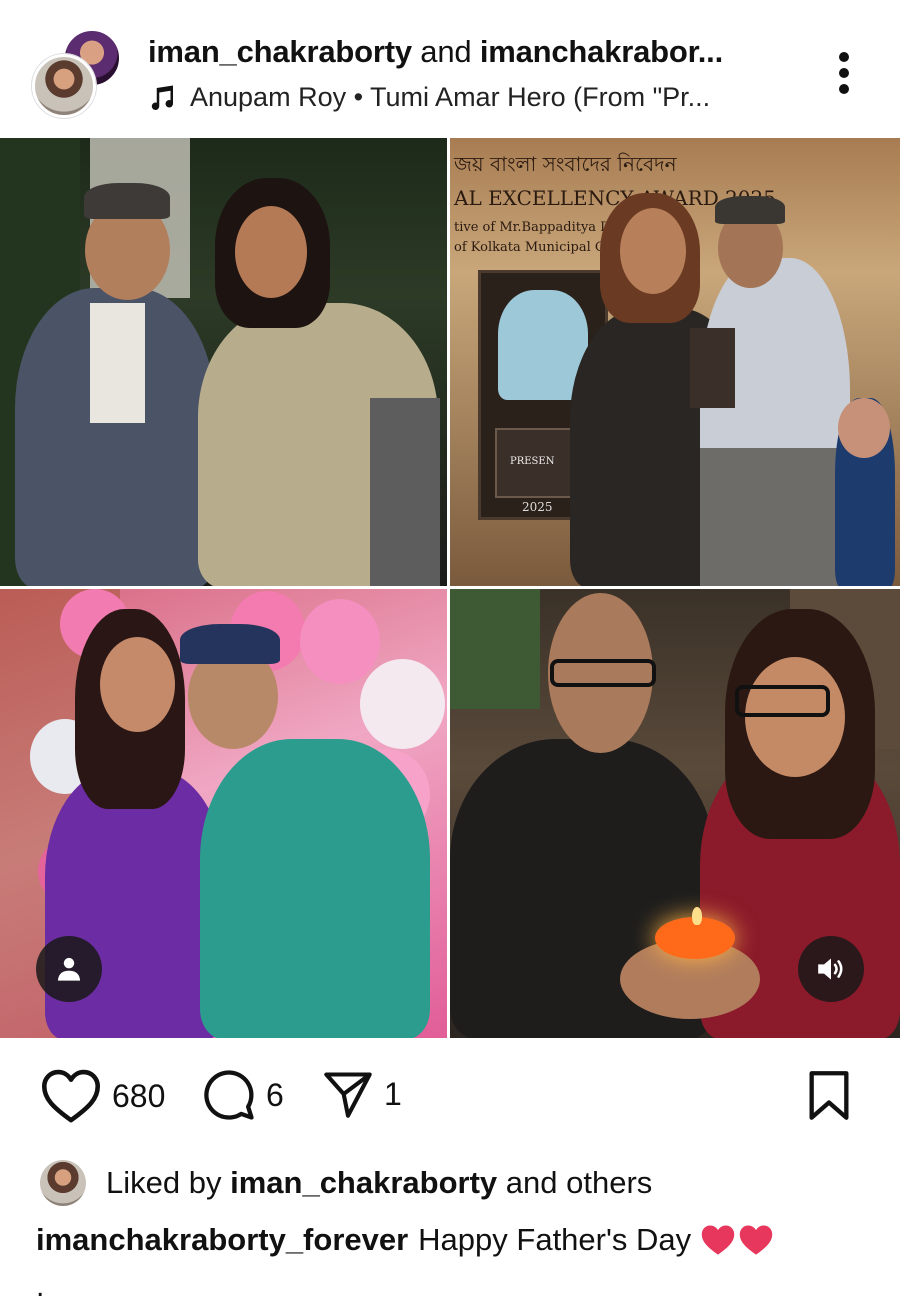 The width and height of the screenshot is (900, 1300). Describe the element at coordinates (565, 164) in the screenshot. I see `banner-line-1: জয় বাংলা সংবাদের নিবেদন` at that location.